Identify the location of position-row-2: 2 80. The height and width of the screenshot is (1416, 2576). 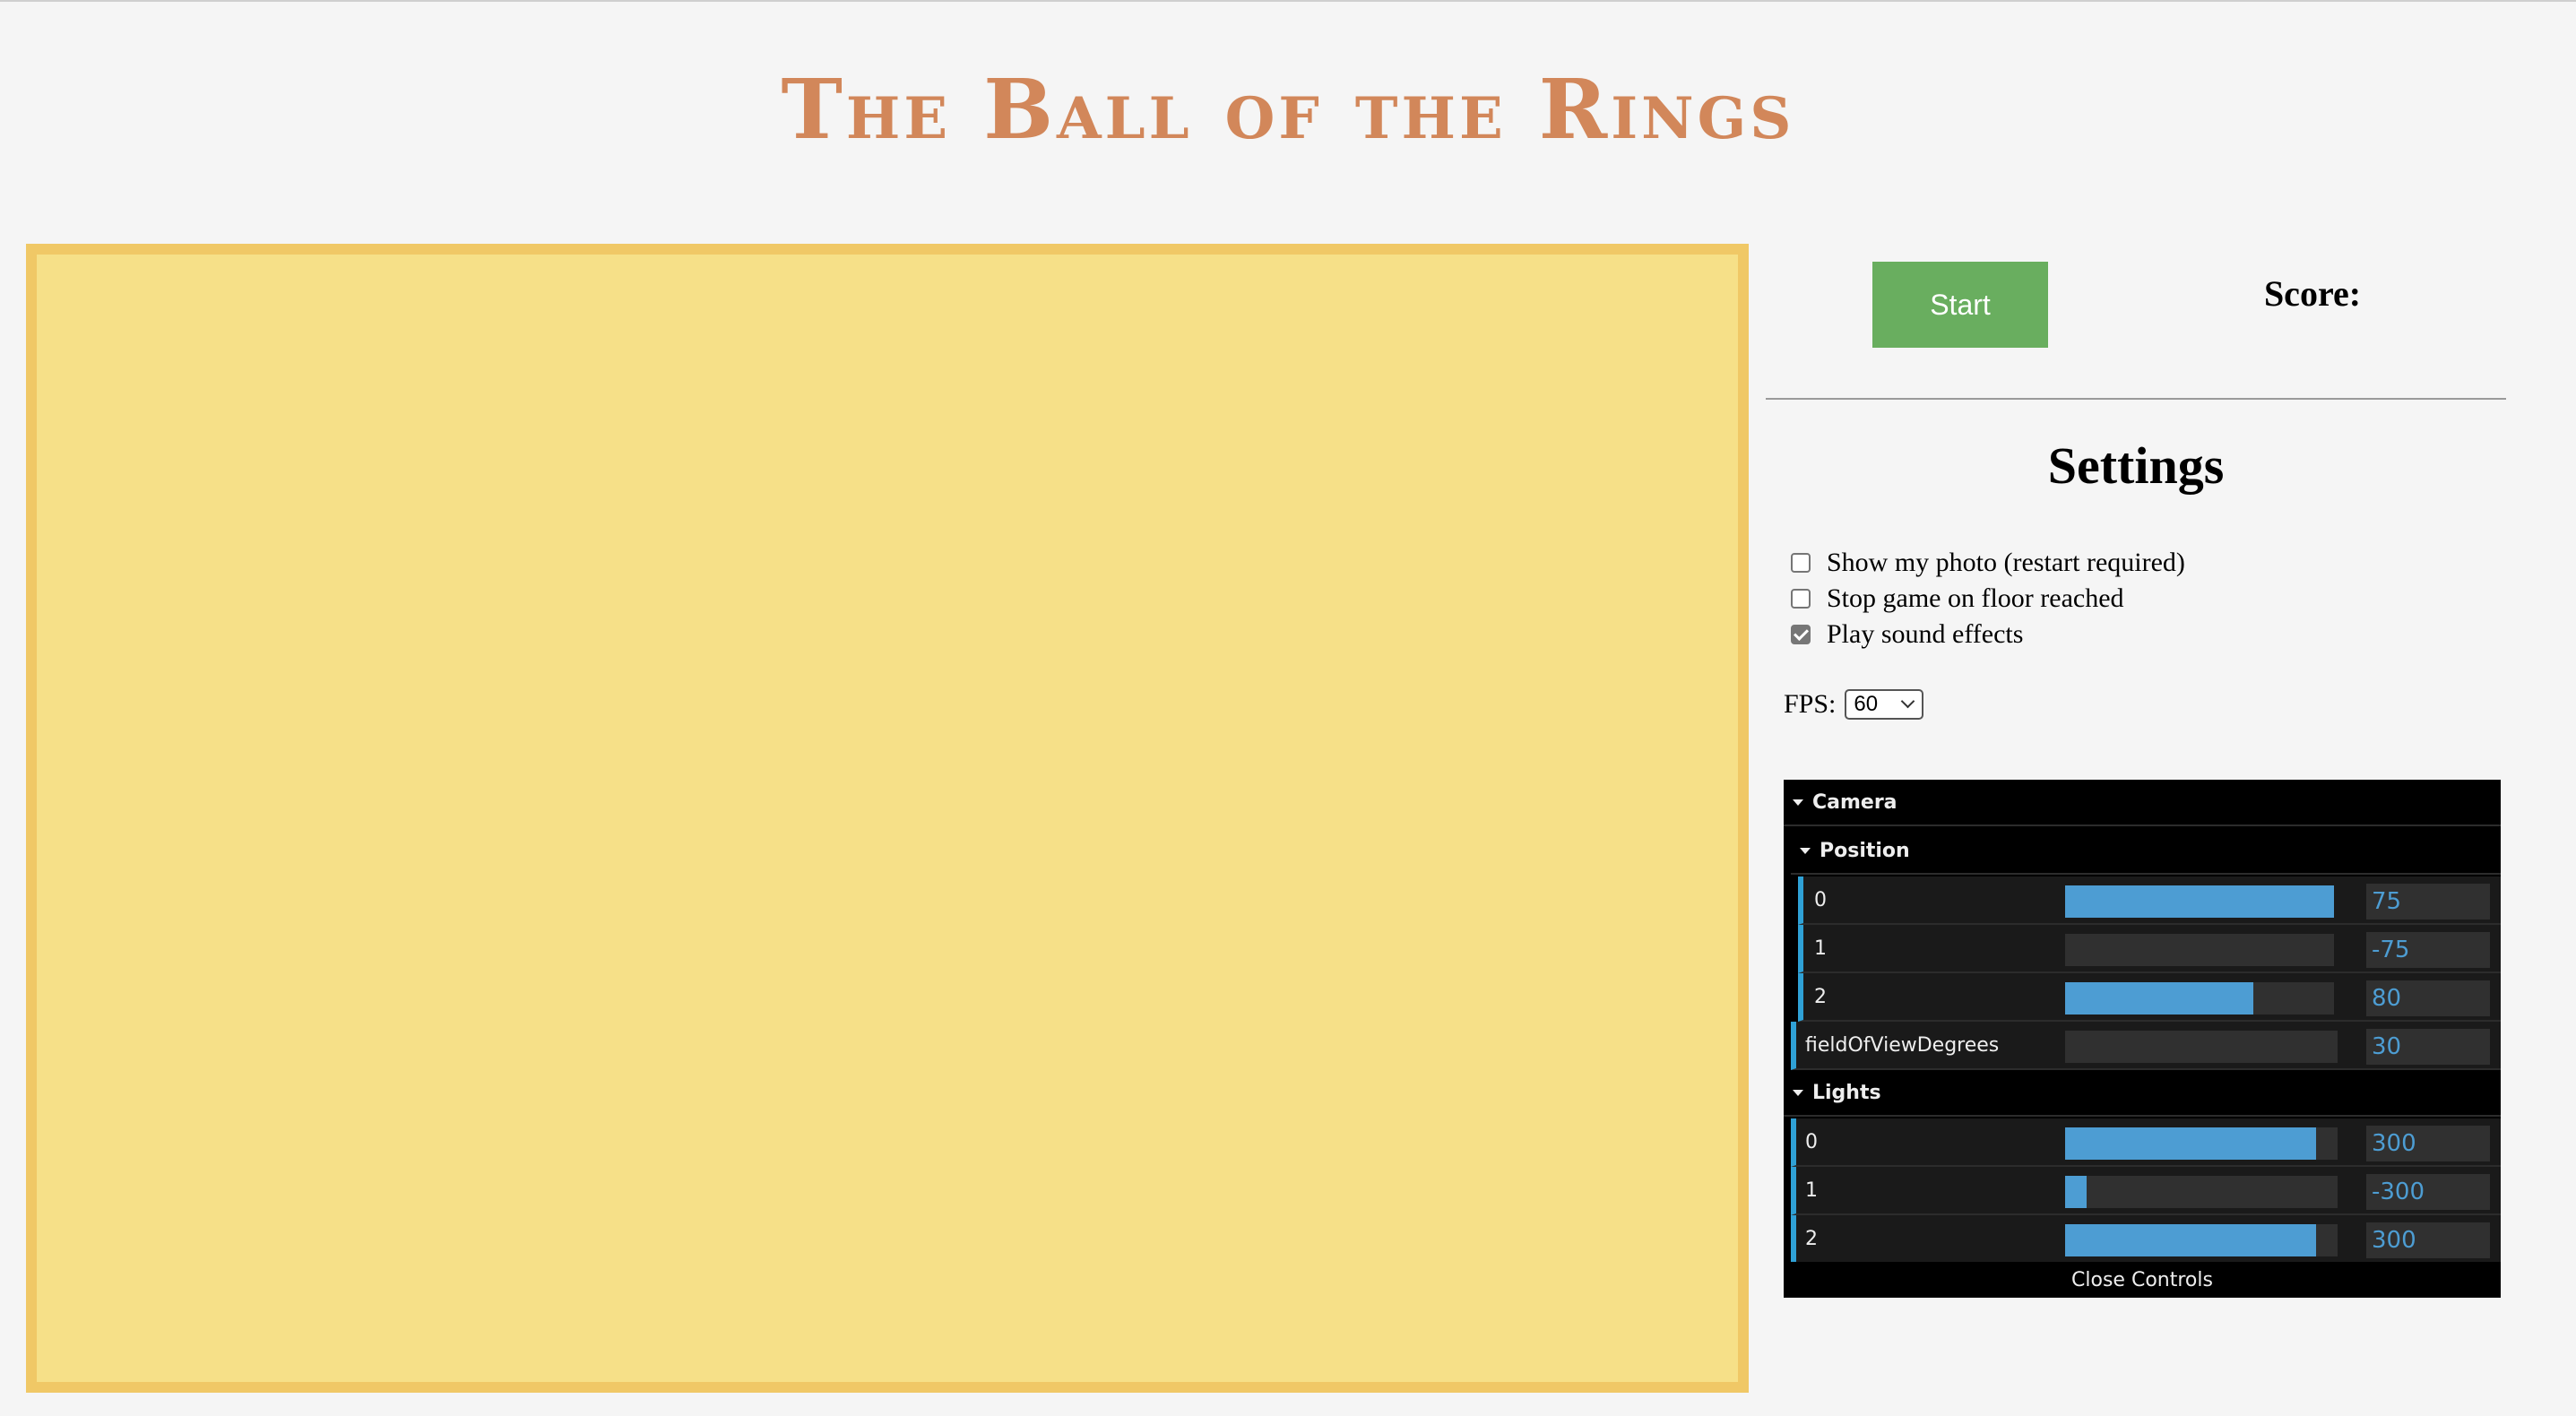
(2149, 997).